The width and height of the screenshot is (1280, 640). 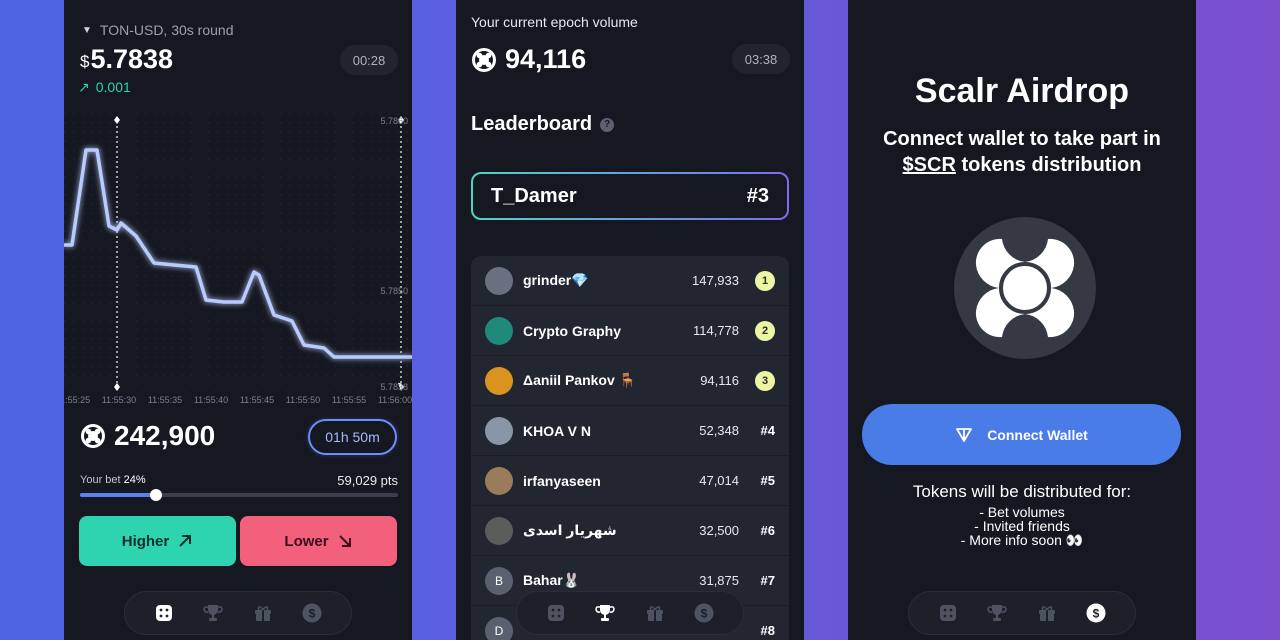 I want to click on token-link: $SCR, so click(x=929, y=165).